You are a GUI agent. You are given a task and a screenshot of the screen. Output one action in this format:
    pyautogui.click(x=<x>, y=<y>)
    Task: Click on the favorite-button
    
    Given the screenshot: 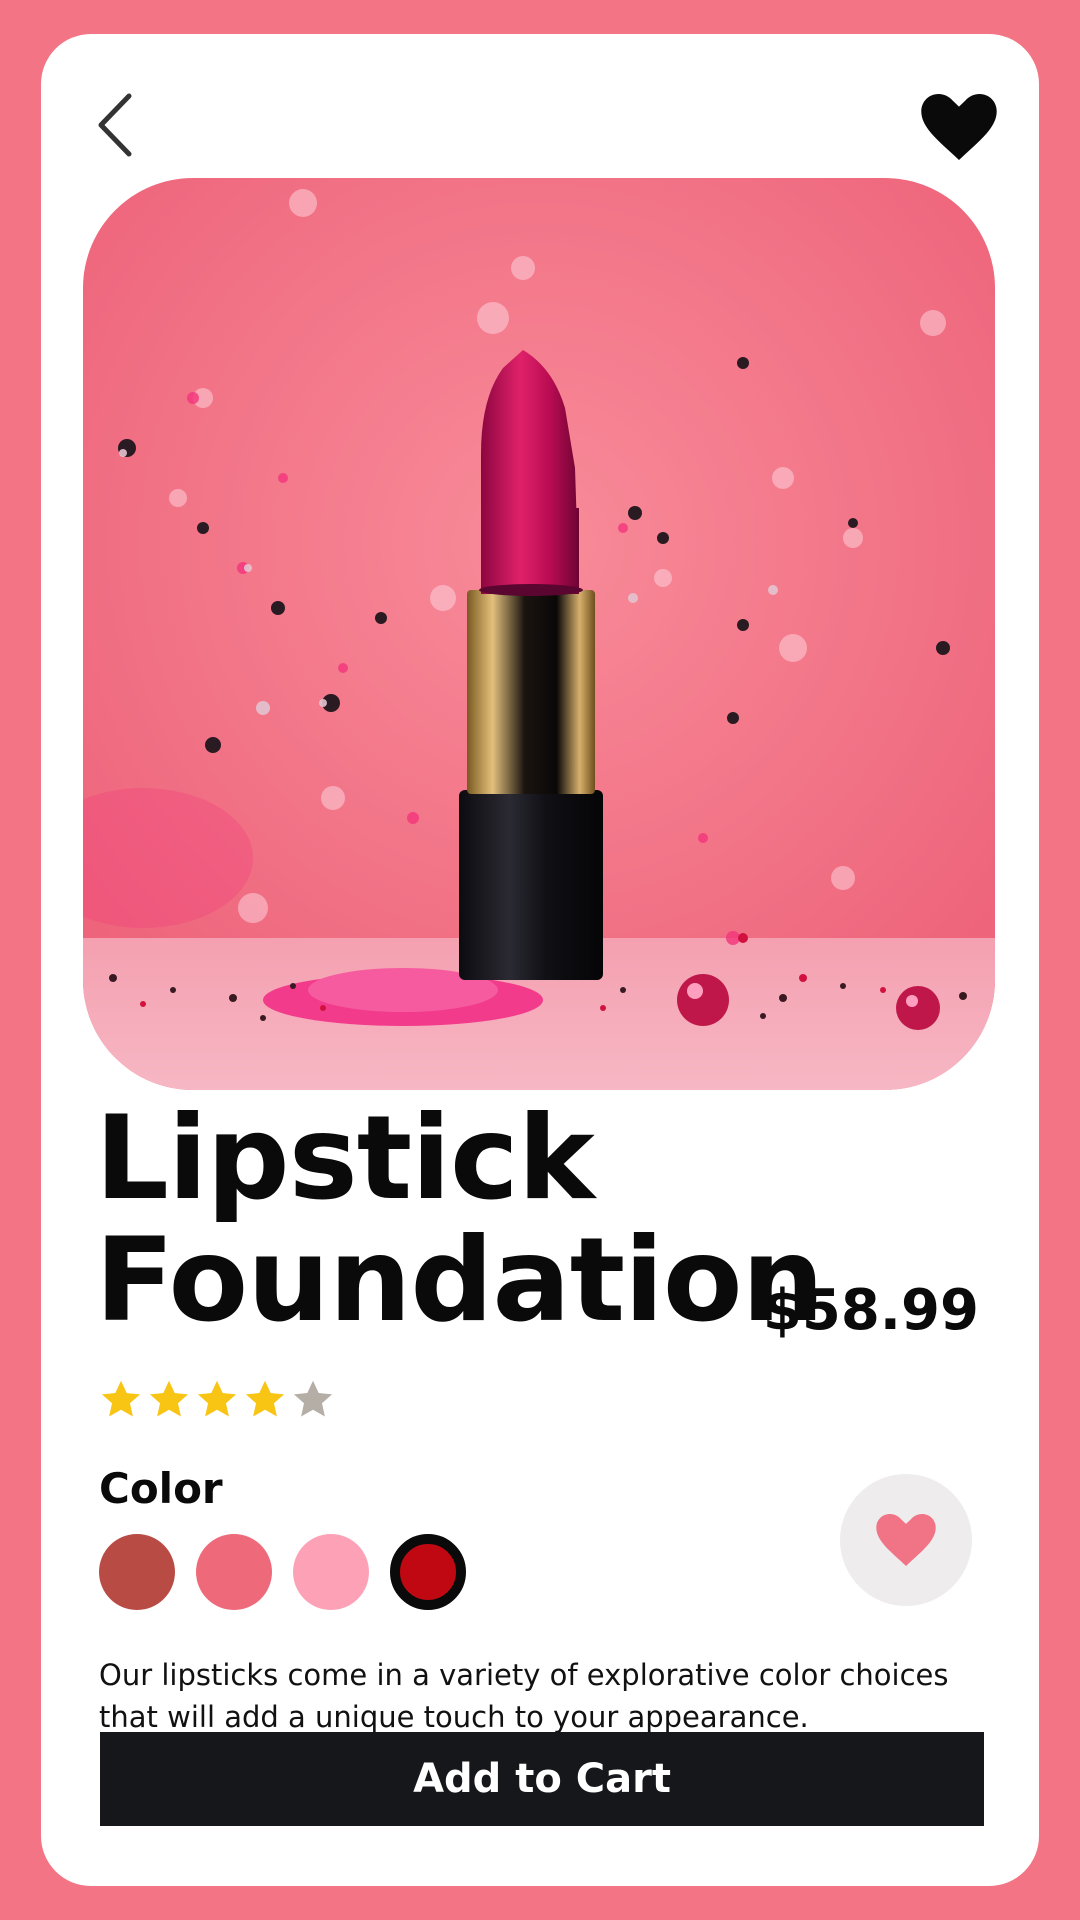 What is the action you would take?
    pyautogui.click(x=959, y=127)
    